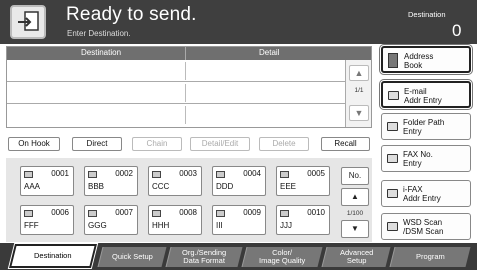 The height and width of the screenshot is (270, 477). I want to click on on-hook-button: On Hook, so click(34, 144).